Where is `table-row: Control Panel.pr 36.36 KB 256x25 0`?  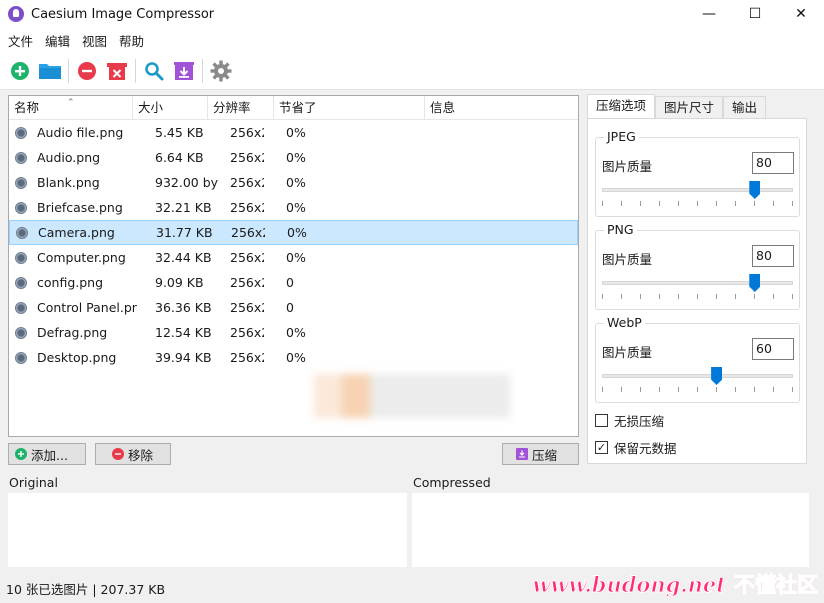
table-row: Control Panel.pr 36.36 KB 256x25 0 is located at coordinates (293, 307).